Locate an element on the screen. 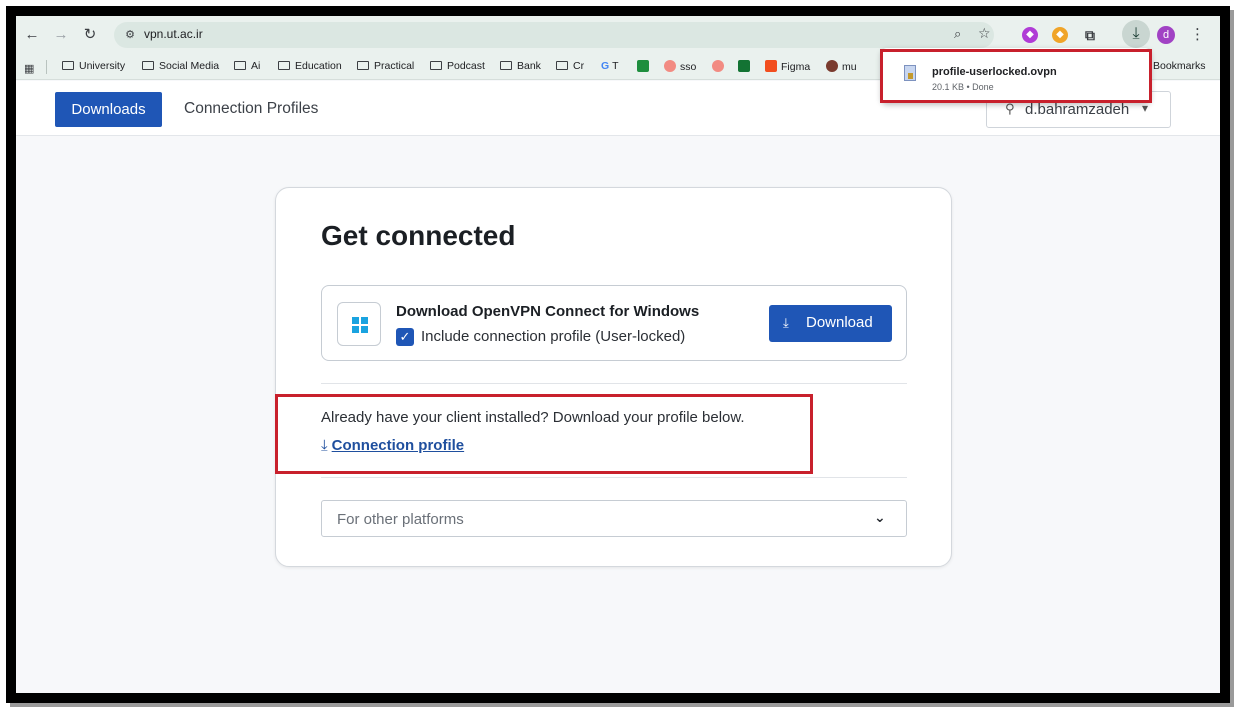 The image size is (1242, 719). download-button-label: Download is located at coordinates (839, 322).